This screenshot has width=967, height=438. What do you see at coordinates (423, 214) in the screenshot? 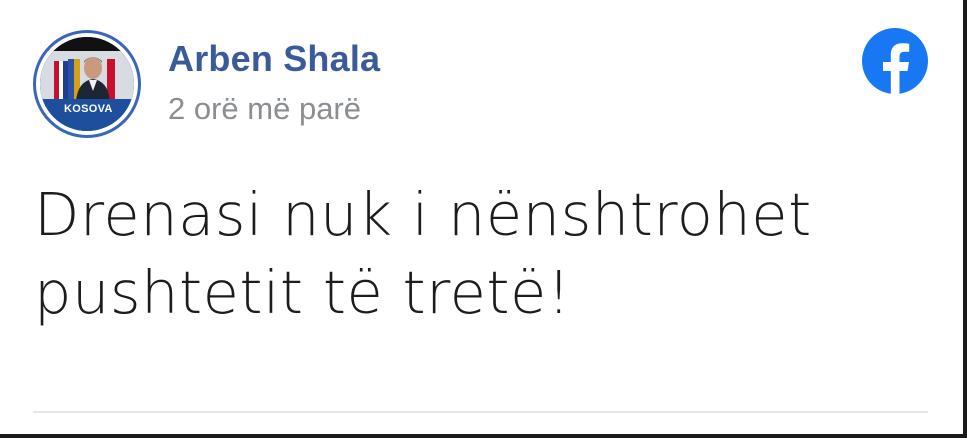
I see `post-text-line: Drenasi nuk i nënshtrohet` at bounding box center [423, 214].